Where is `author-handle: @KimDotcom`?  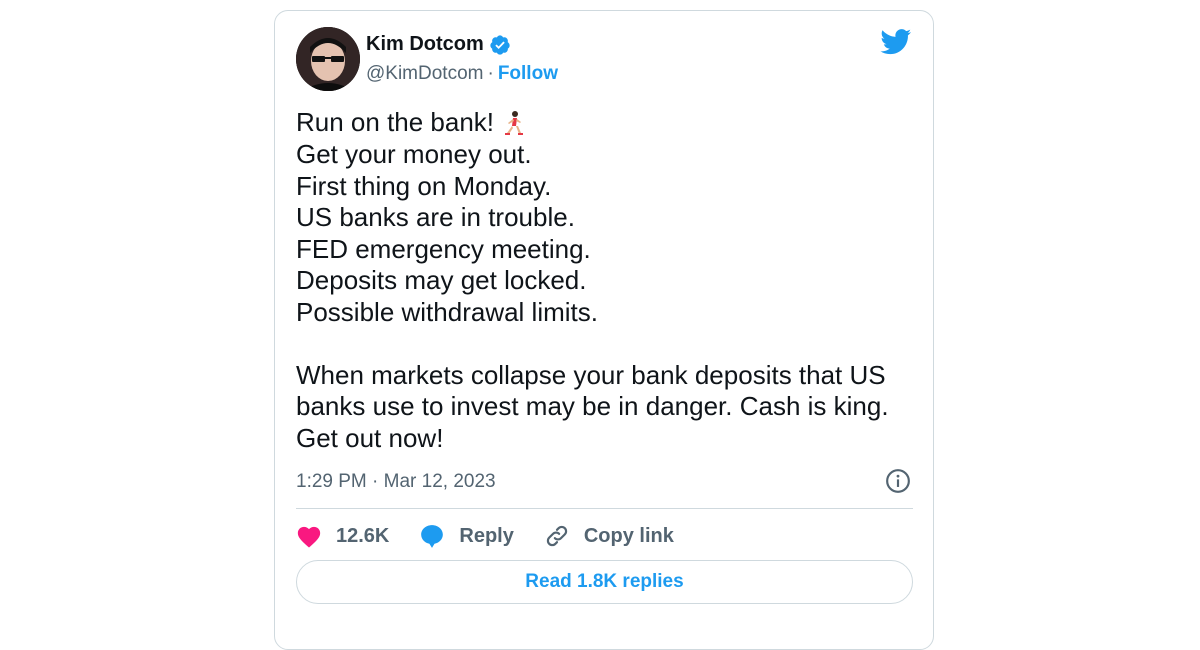 author-handle: @KimDotcom is located at coordinates (424, 74).